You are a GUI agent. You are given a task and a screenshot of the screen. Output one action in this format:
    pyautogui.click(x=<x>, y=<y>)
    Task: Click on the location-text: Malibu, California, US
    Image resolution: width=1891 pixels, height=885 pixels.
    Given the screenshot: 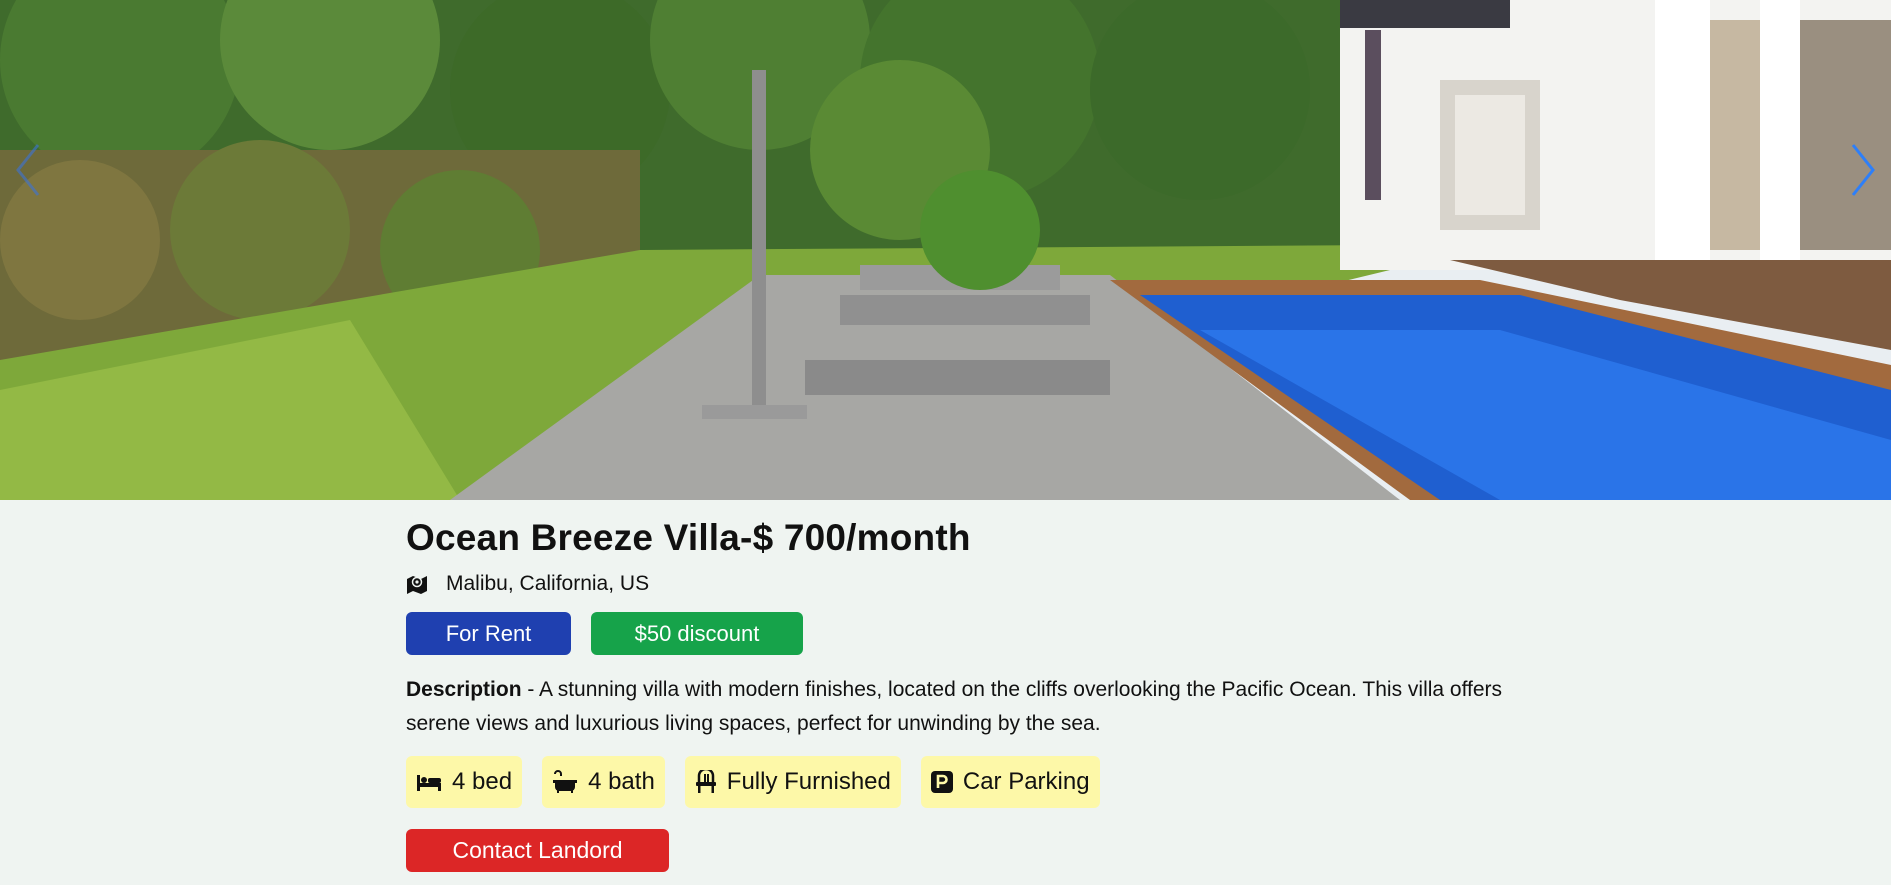 What is the action you would take?
    pyautogui.click(x=548, y=583)
    